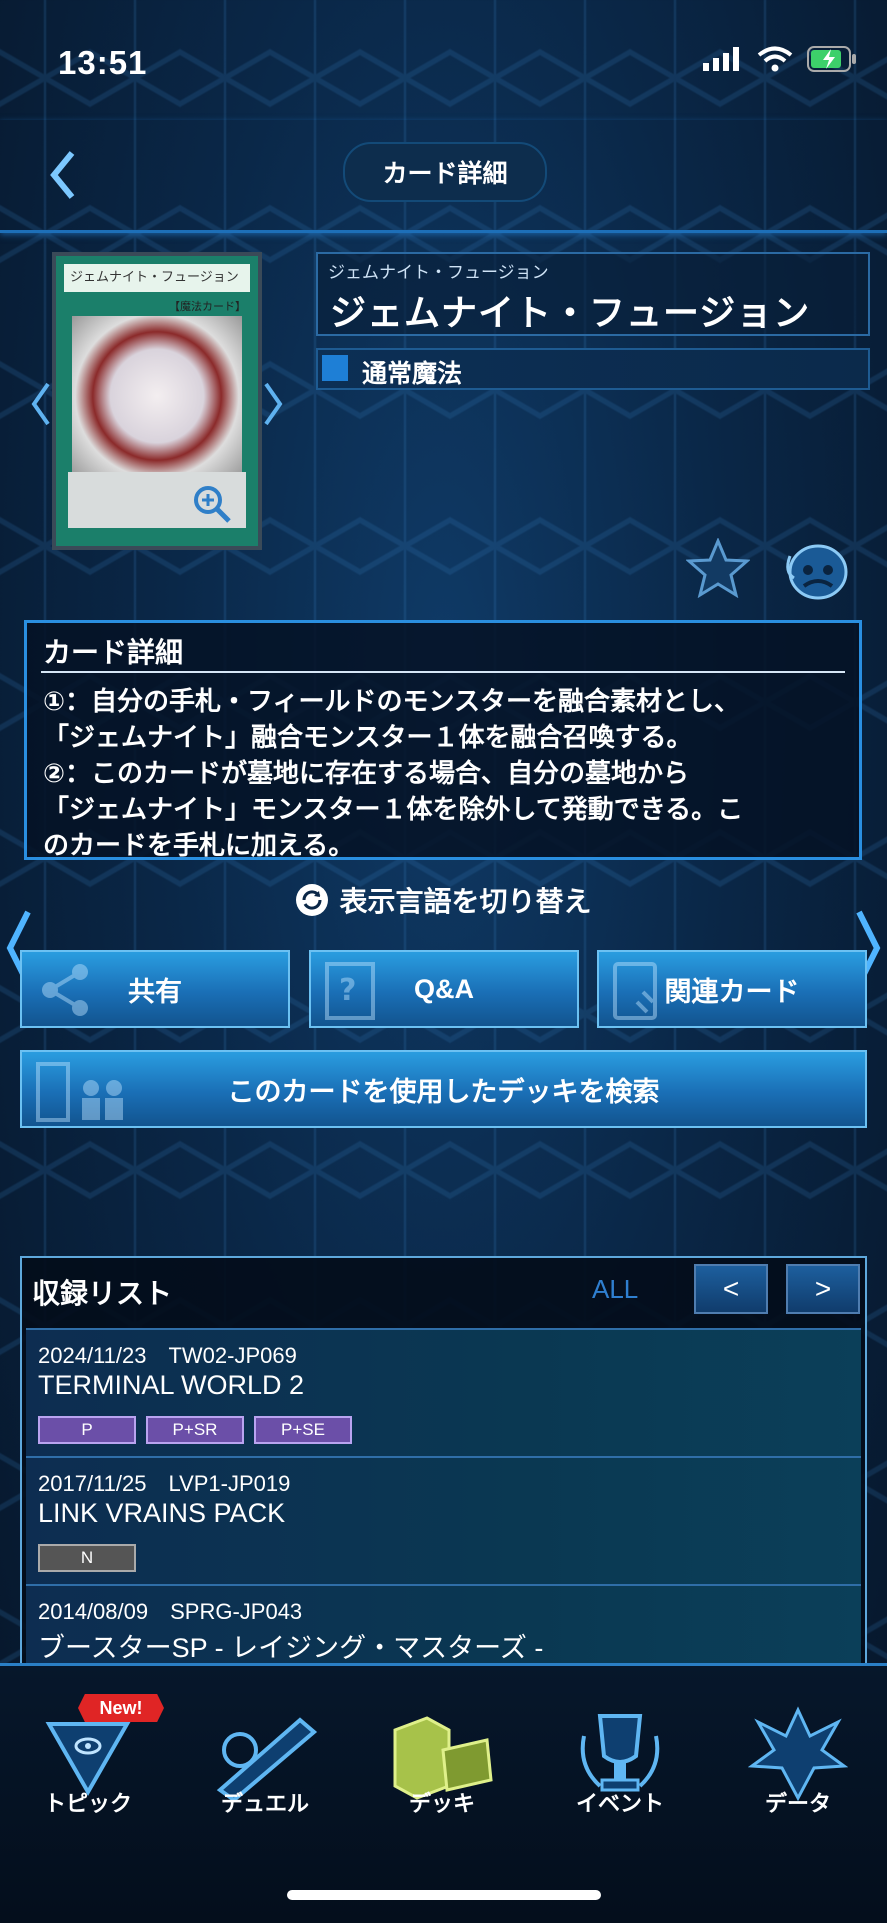 This screenshot has height=1923, width=887. I want to click on next-card-icon, so click(273, 404).